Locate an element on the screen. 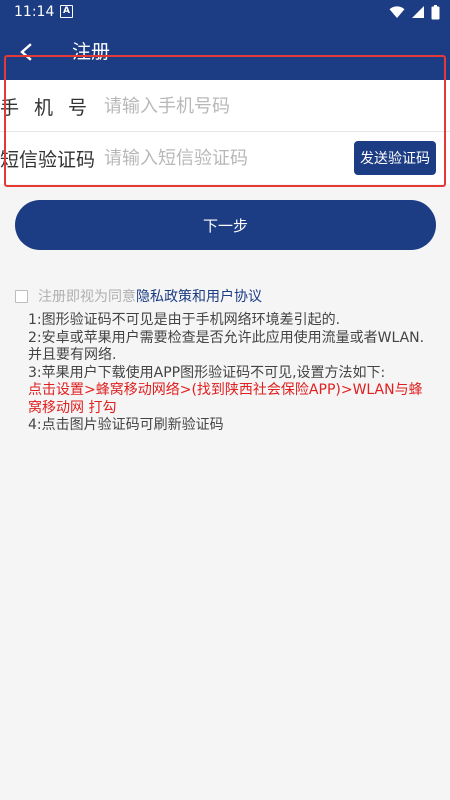 Image resolution: width=450 pixels, height=800 pixels. sms-code-label: 短信验证码 is located at coordinates (48, 159).